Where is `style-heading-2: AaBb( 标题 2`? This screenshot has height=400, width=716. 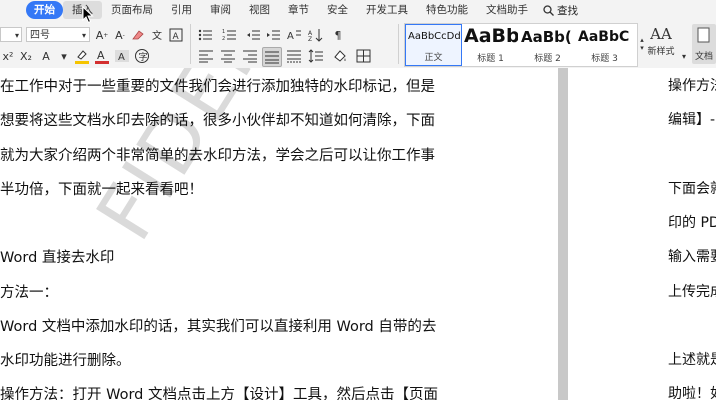 style-heading-2: AaBb( 标题 2 is located at coordinates (547, 45).